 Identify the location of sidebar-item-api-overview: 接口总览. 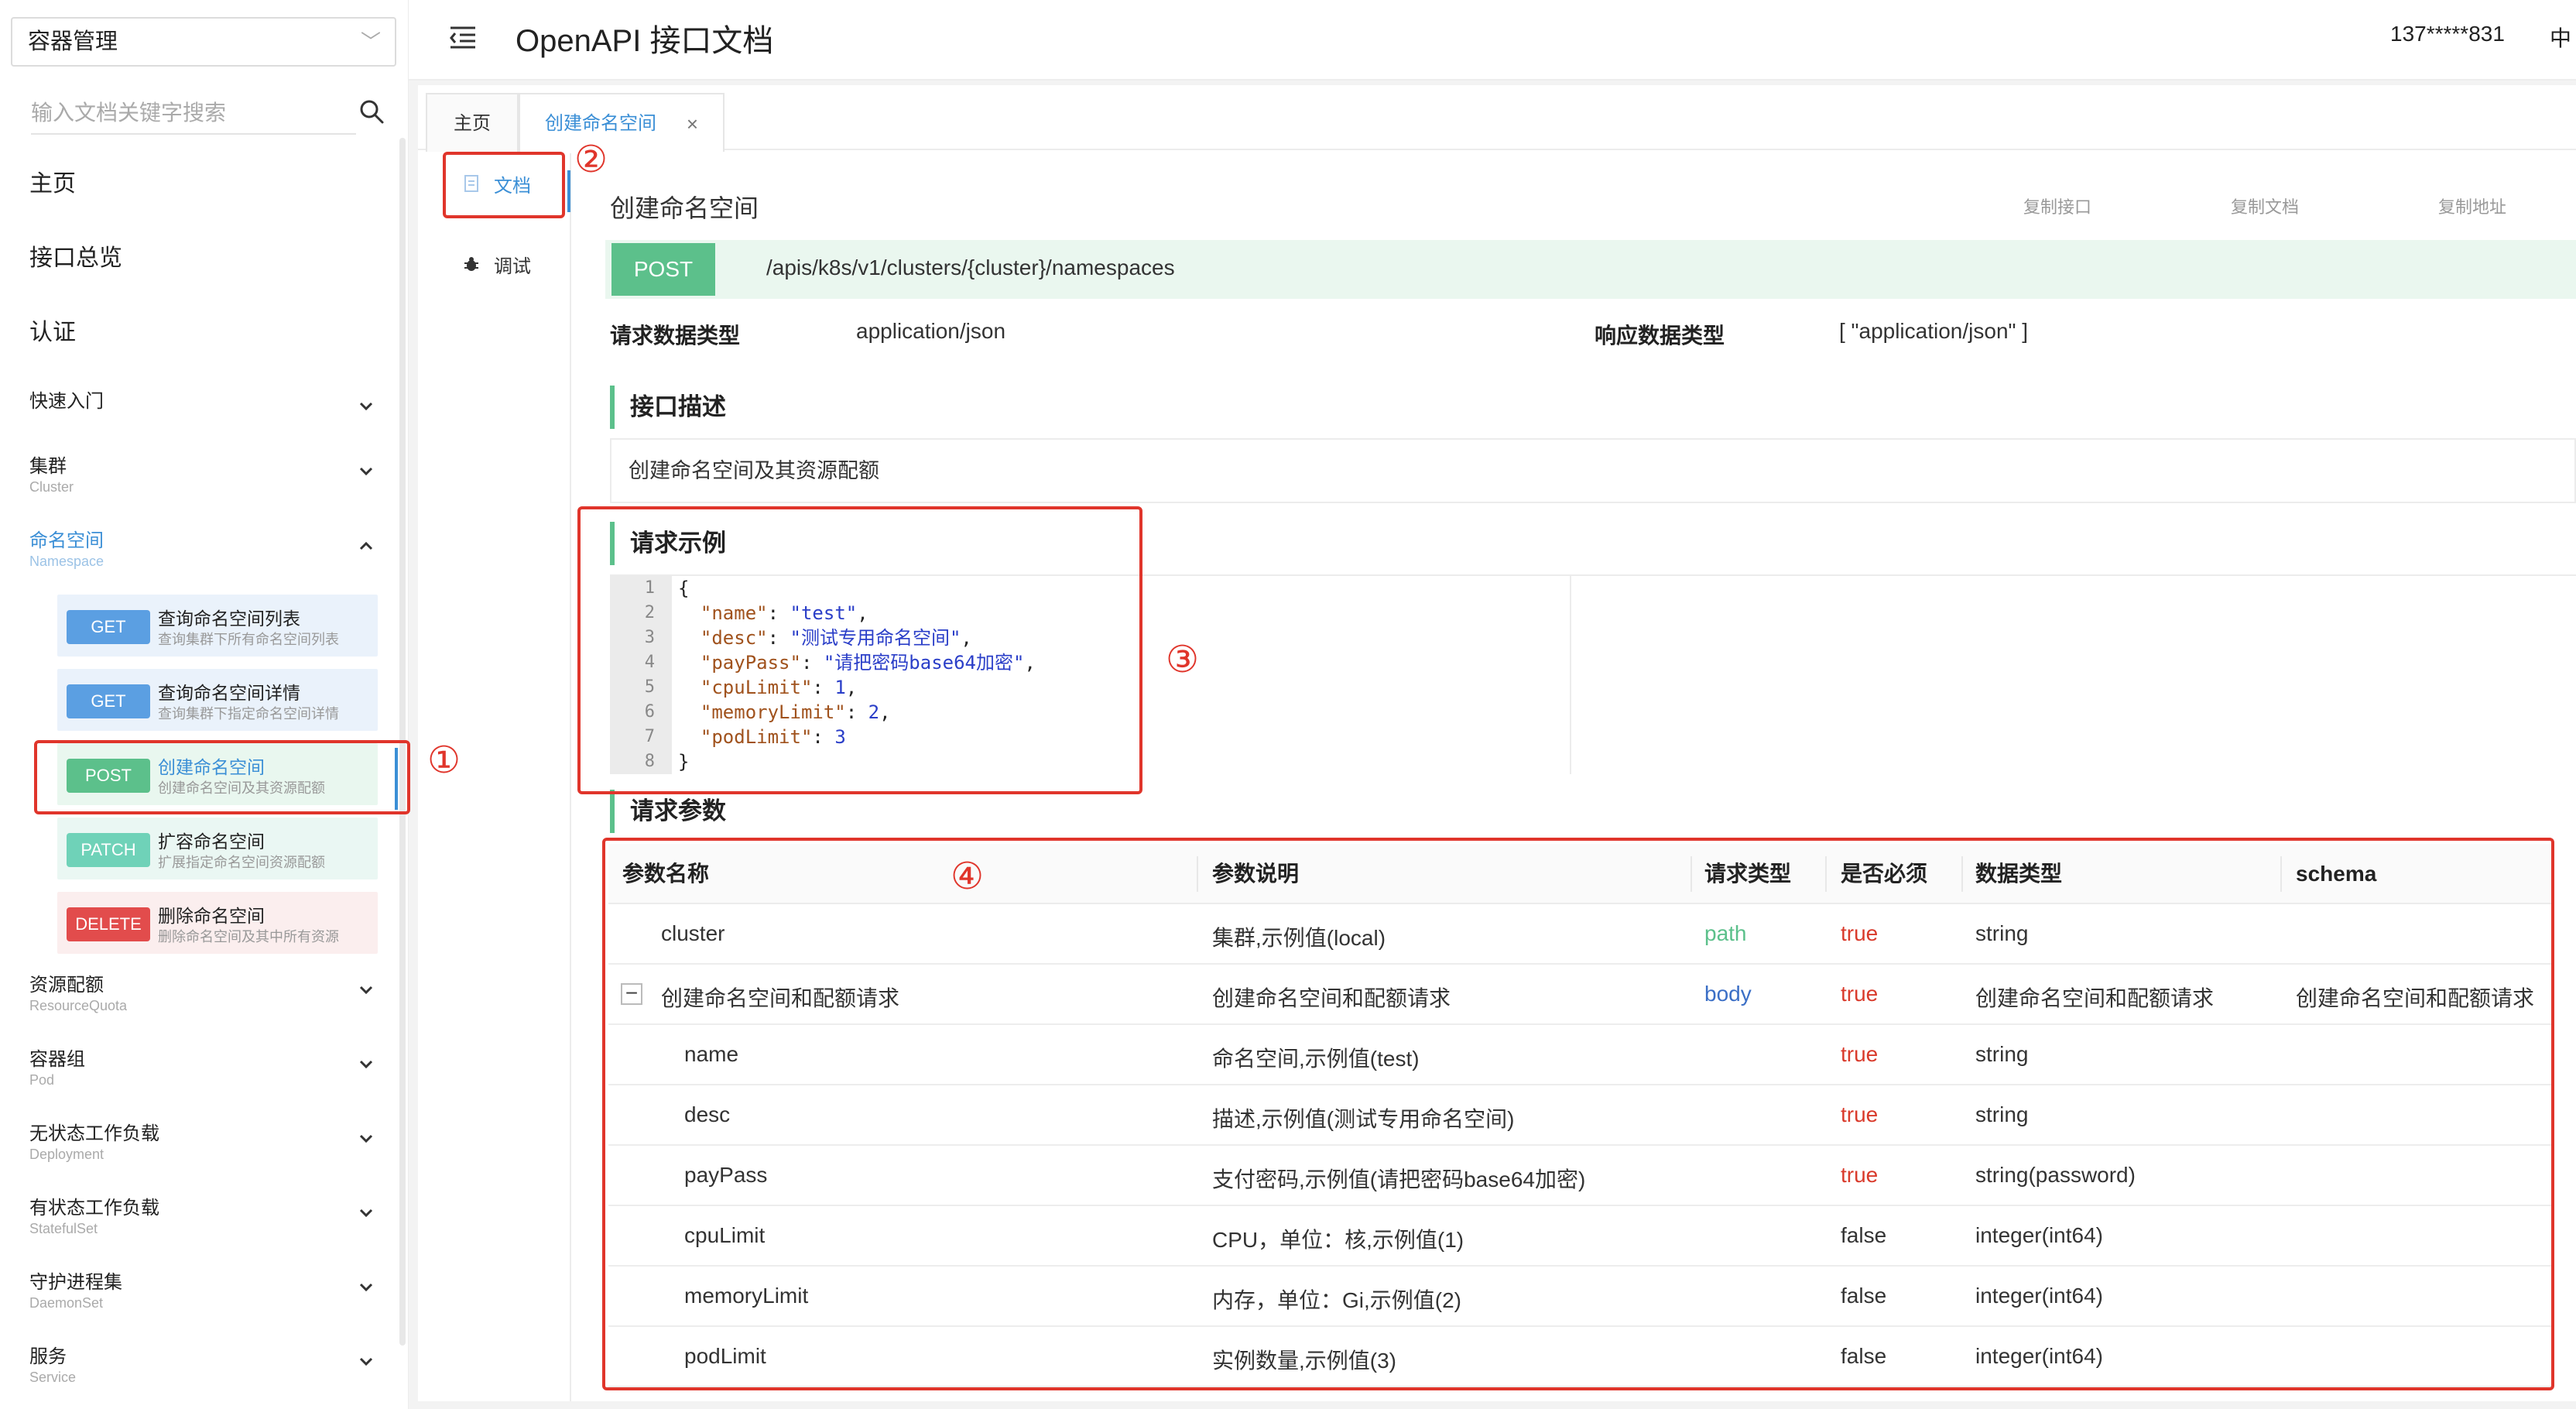
(75, 255).